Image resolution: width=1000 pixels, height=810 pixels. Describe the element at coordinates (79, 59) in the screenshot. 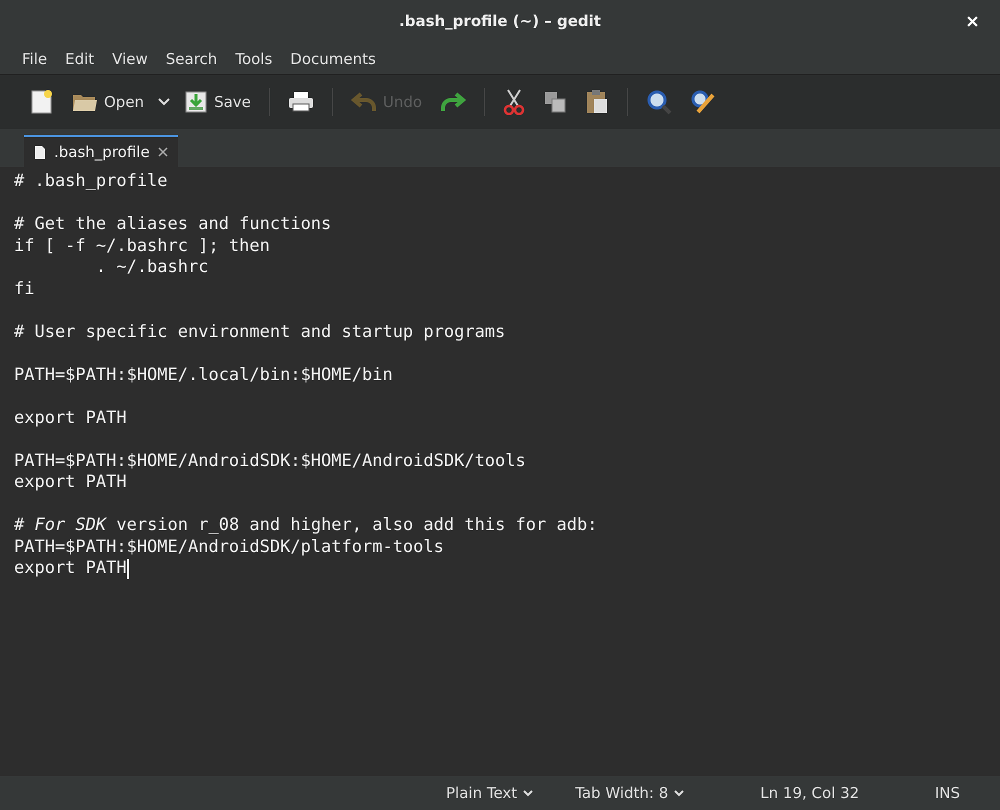

I see `menu-item: Edit` at that location.